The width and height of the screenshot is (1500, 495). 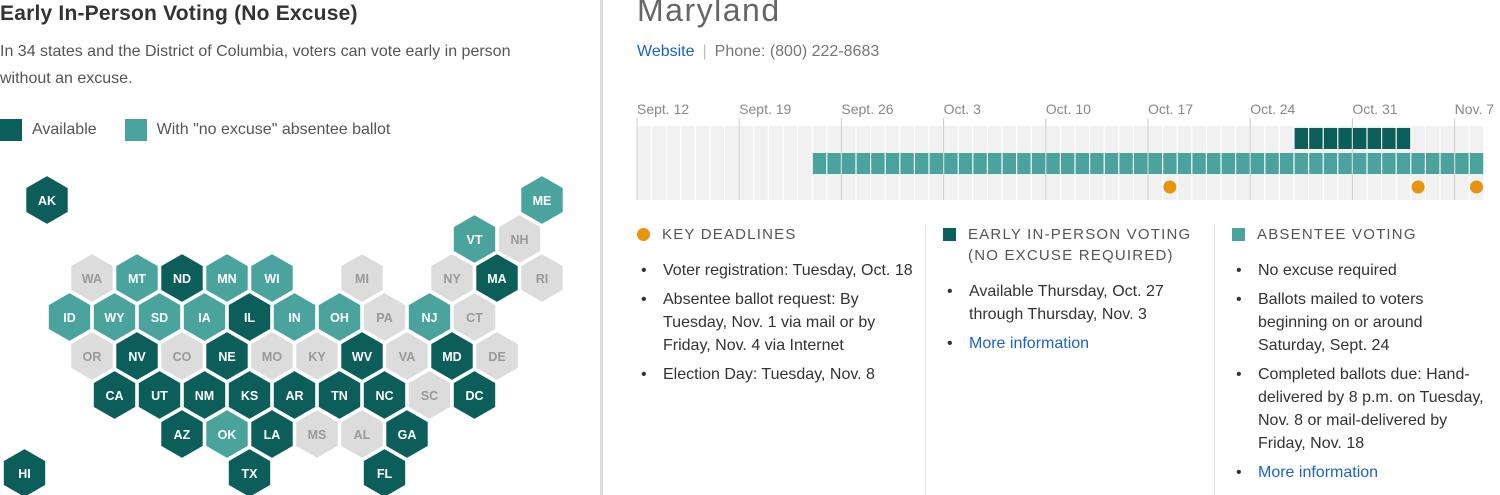 What do you see at coordinates (1238, 234) in the screenshot?
I see `absentee-square-icon` at bounding box center [1238, 234].